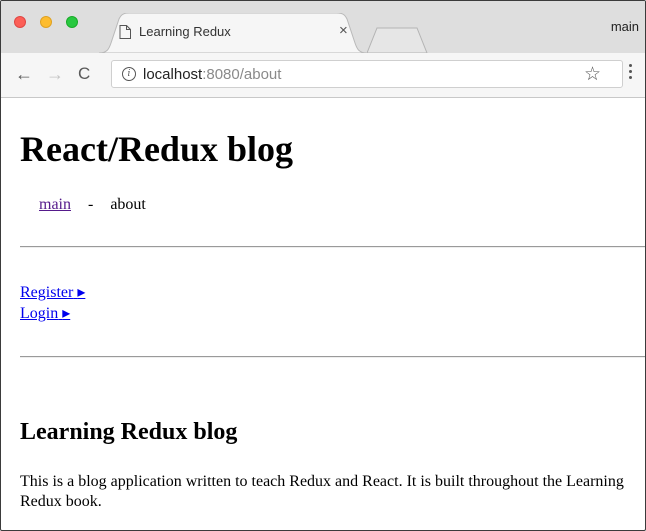 Image resolution: width=646 pixels, height=531 pixels. What do you see at coordinates (242, 74) in the screenshot?
I see `url-port-path: :8080/about` at bounding box center [242, 74].